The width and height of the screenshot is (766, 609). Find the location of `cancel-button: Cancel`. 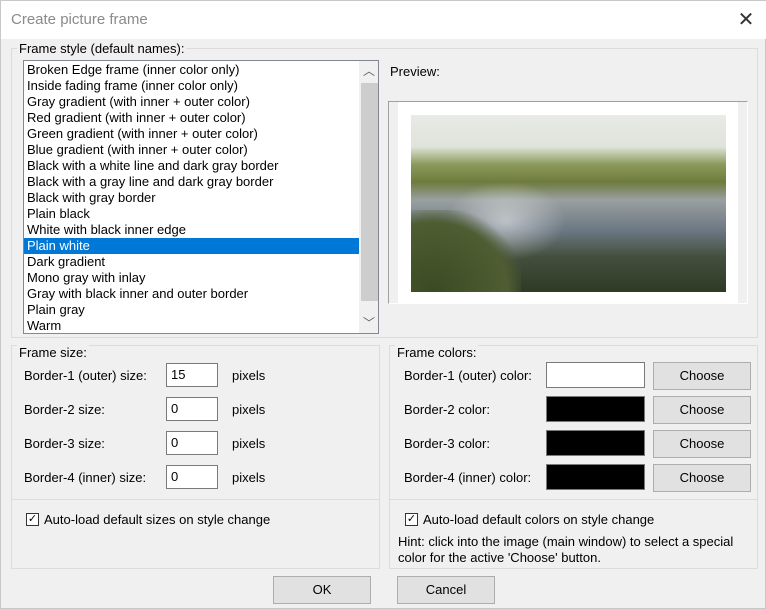

cancel-button: Cancel is located at coordinates (446, 590).